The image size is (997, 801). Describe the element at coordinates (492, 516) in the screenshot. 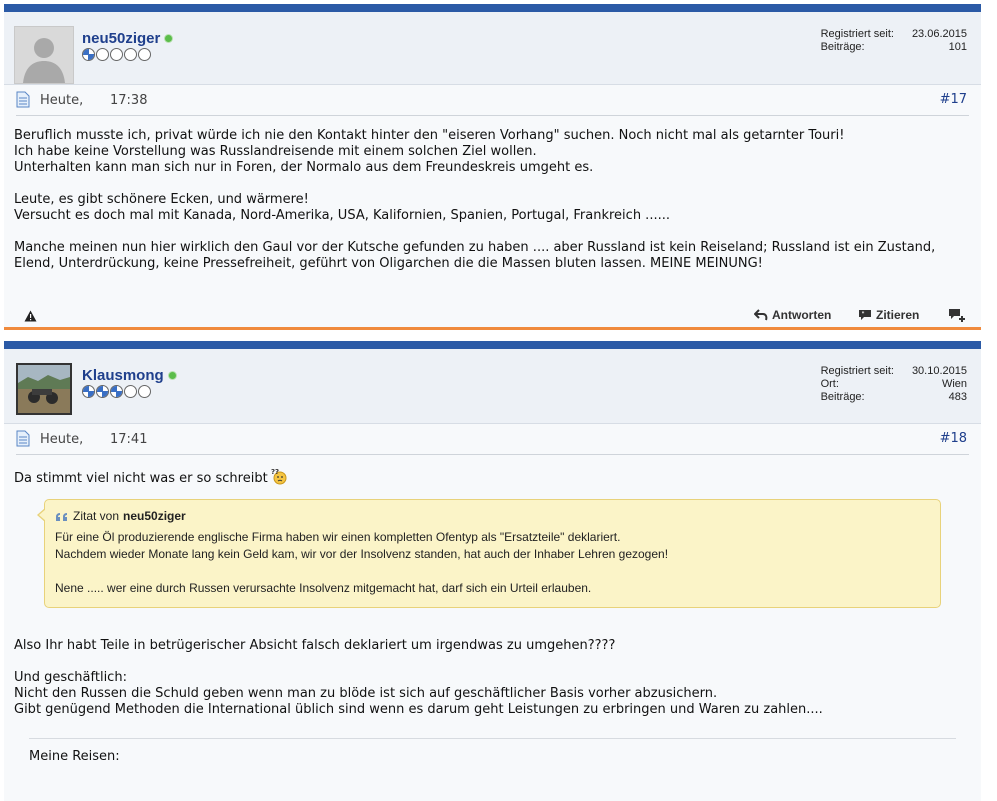

I see `quote-header: Zitat von neu50ziger` at that location.